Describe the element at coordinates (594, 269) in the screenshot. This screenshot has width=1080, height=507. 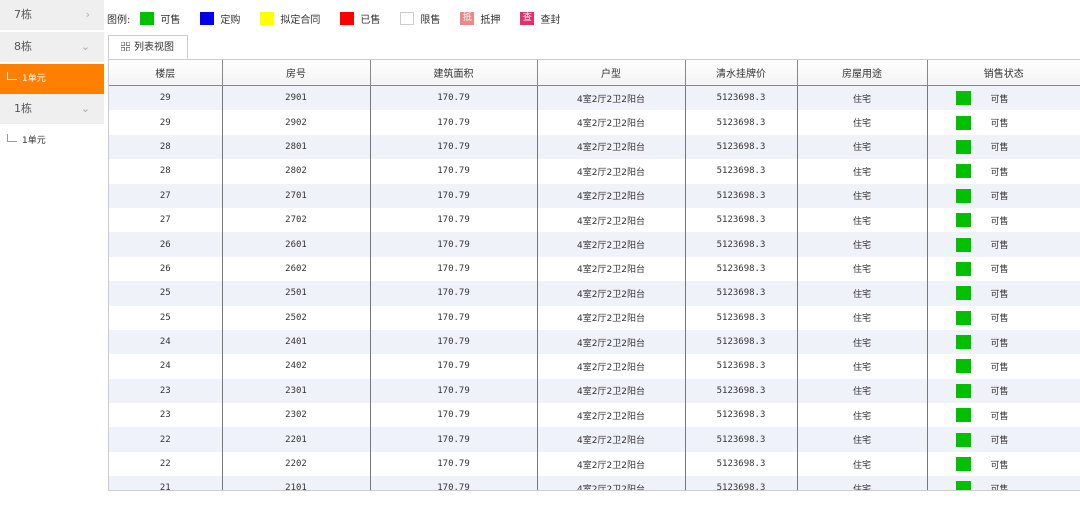
I see `table-row: 26 2602 170.79 4室2厅2卫2阳台 5123698.3 住宅 可售` at that location.